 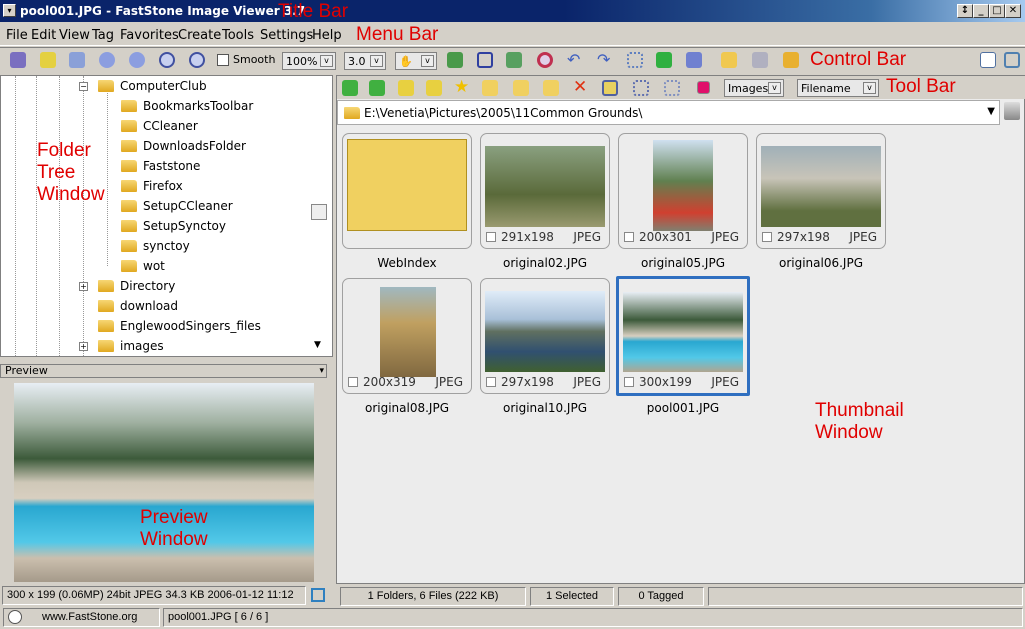 I want to click on slideshow-icon, so click(x=664, y=60).